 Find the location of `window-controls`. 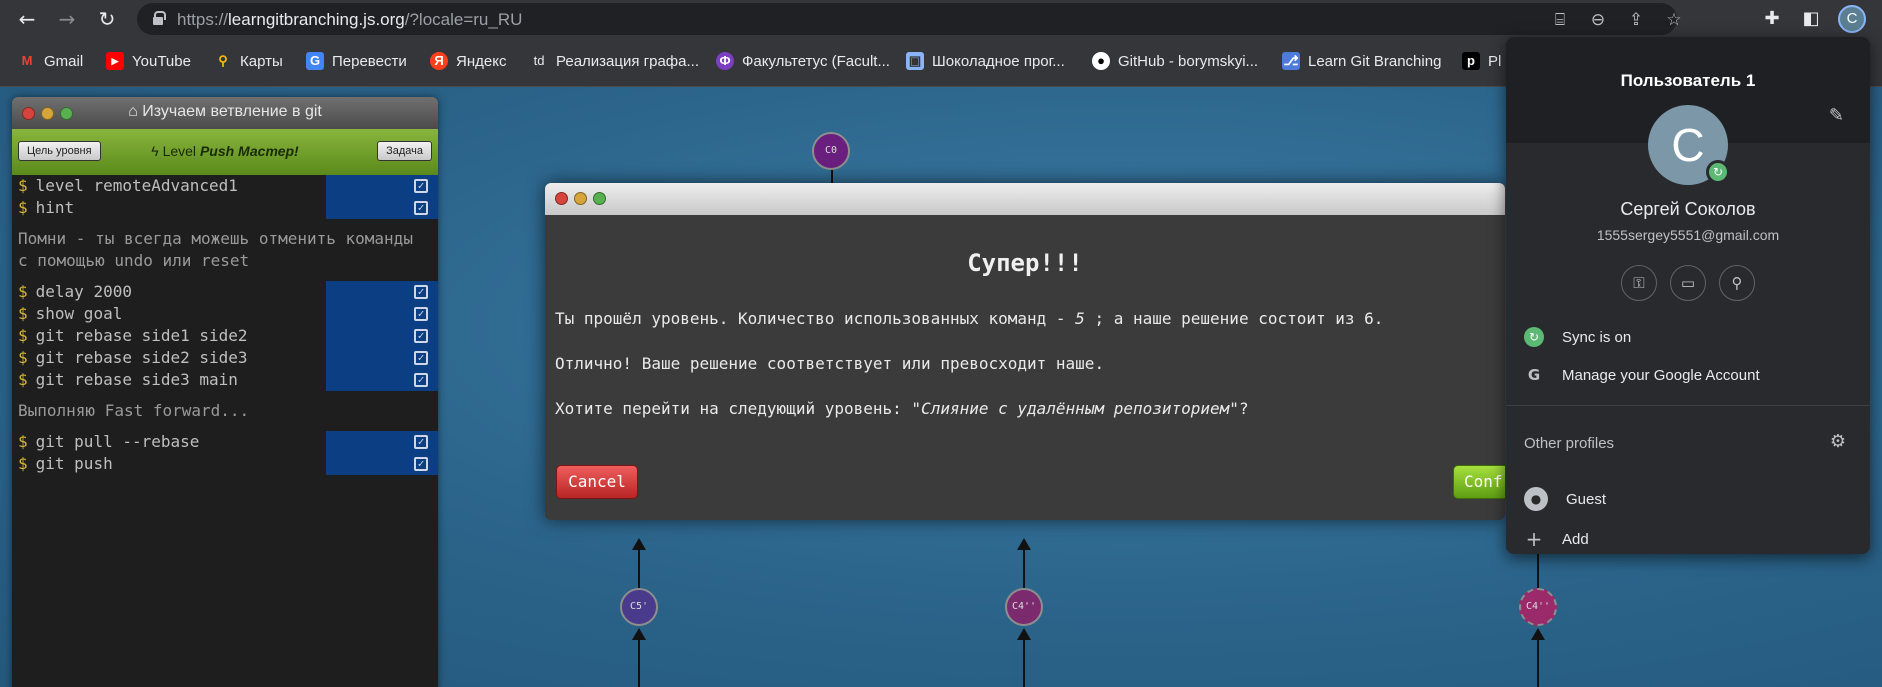

window-controls is located at coordinates (47, 113).